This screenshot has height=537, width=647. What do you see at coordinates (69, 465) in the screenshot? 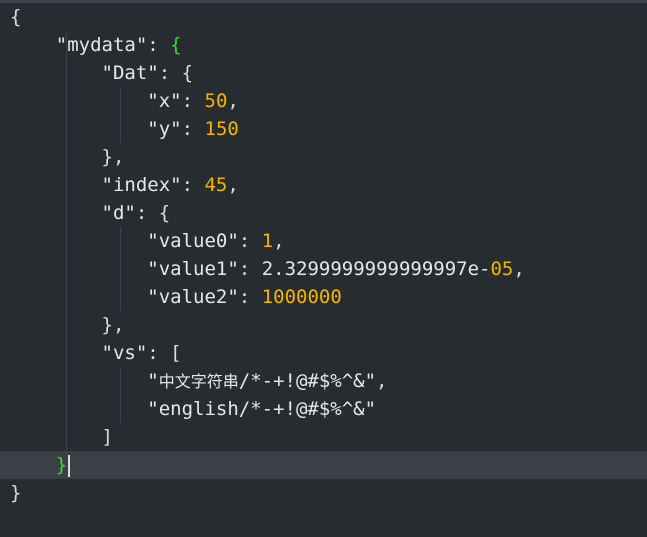
I see `text-cursor` at bounding box center [69, 465].